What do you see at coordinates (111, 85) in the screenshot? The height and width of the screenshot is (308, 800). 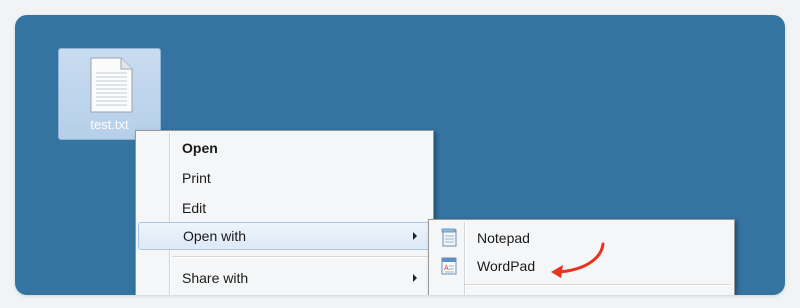 I see `text-file-icon` at bounding box center [111, 85].